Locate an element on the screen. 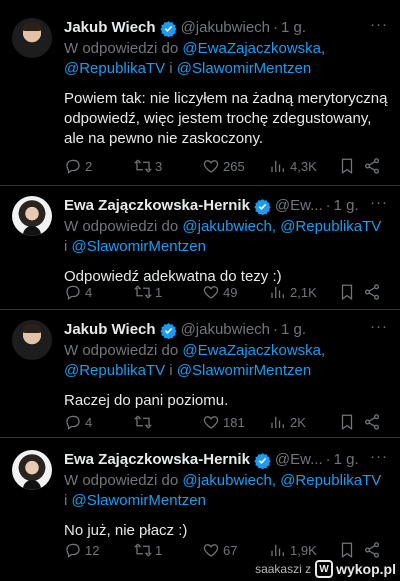 The image size is (400, 581). views-button: 4,3K is located at coordinates (293, 166).